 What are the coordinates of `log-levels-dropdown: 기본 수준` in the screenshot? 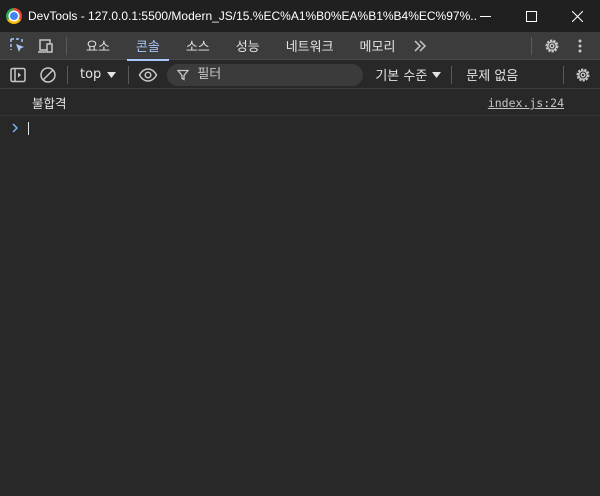 It's located at (408, 75).